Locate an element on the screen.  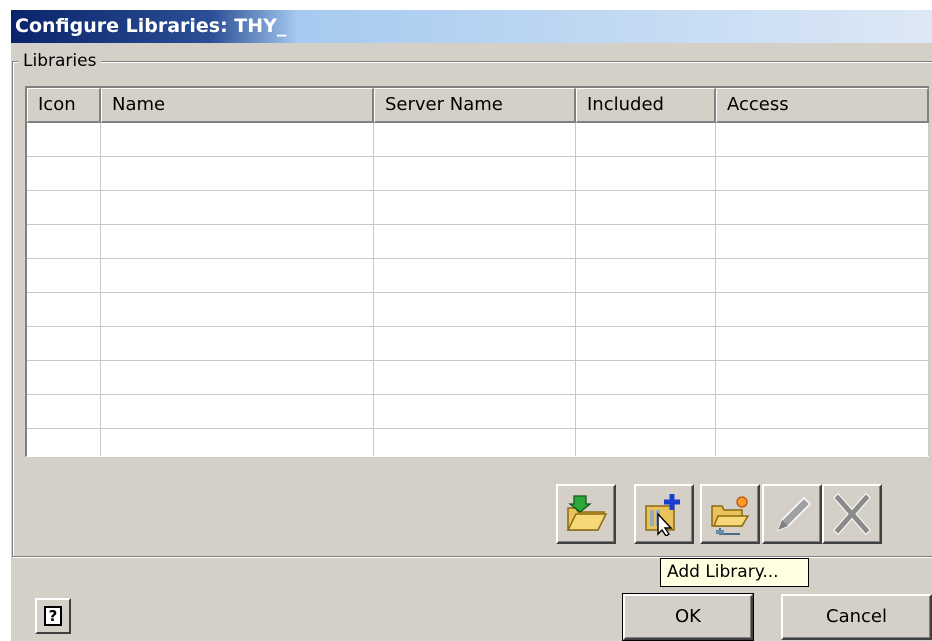
table-header: Icon Name Server Name Included Access is located at coordinates (478, 105).